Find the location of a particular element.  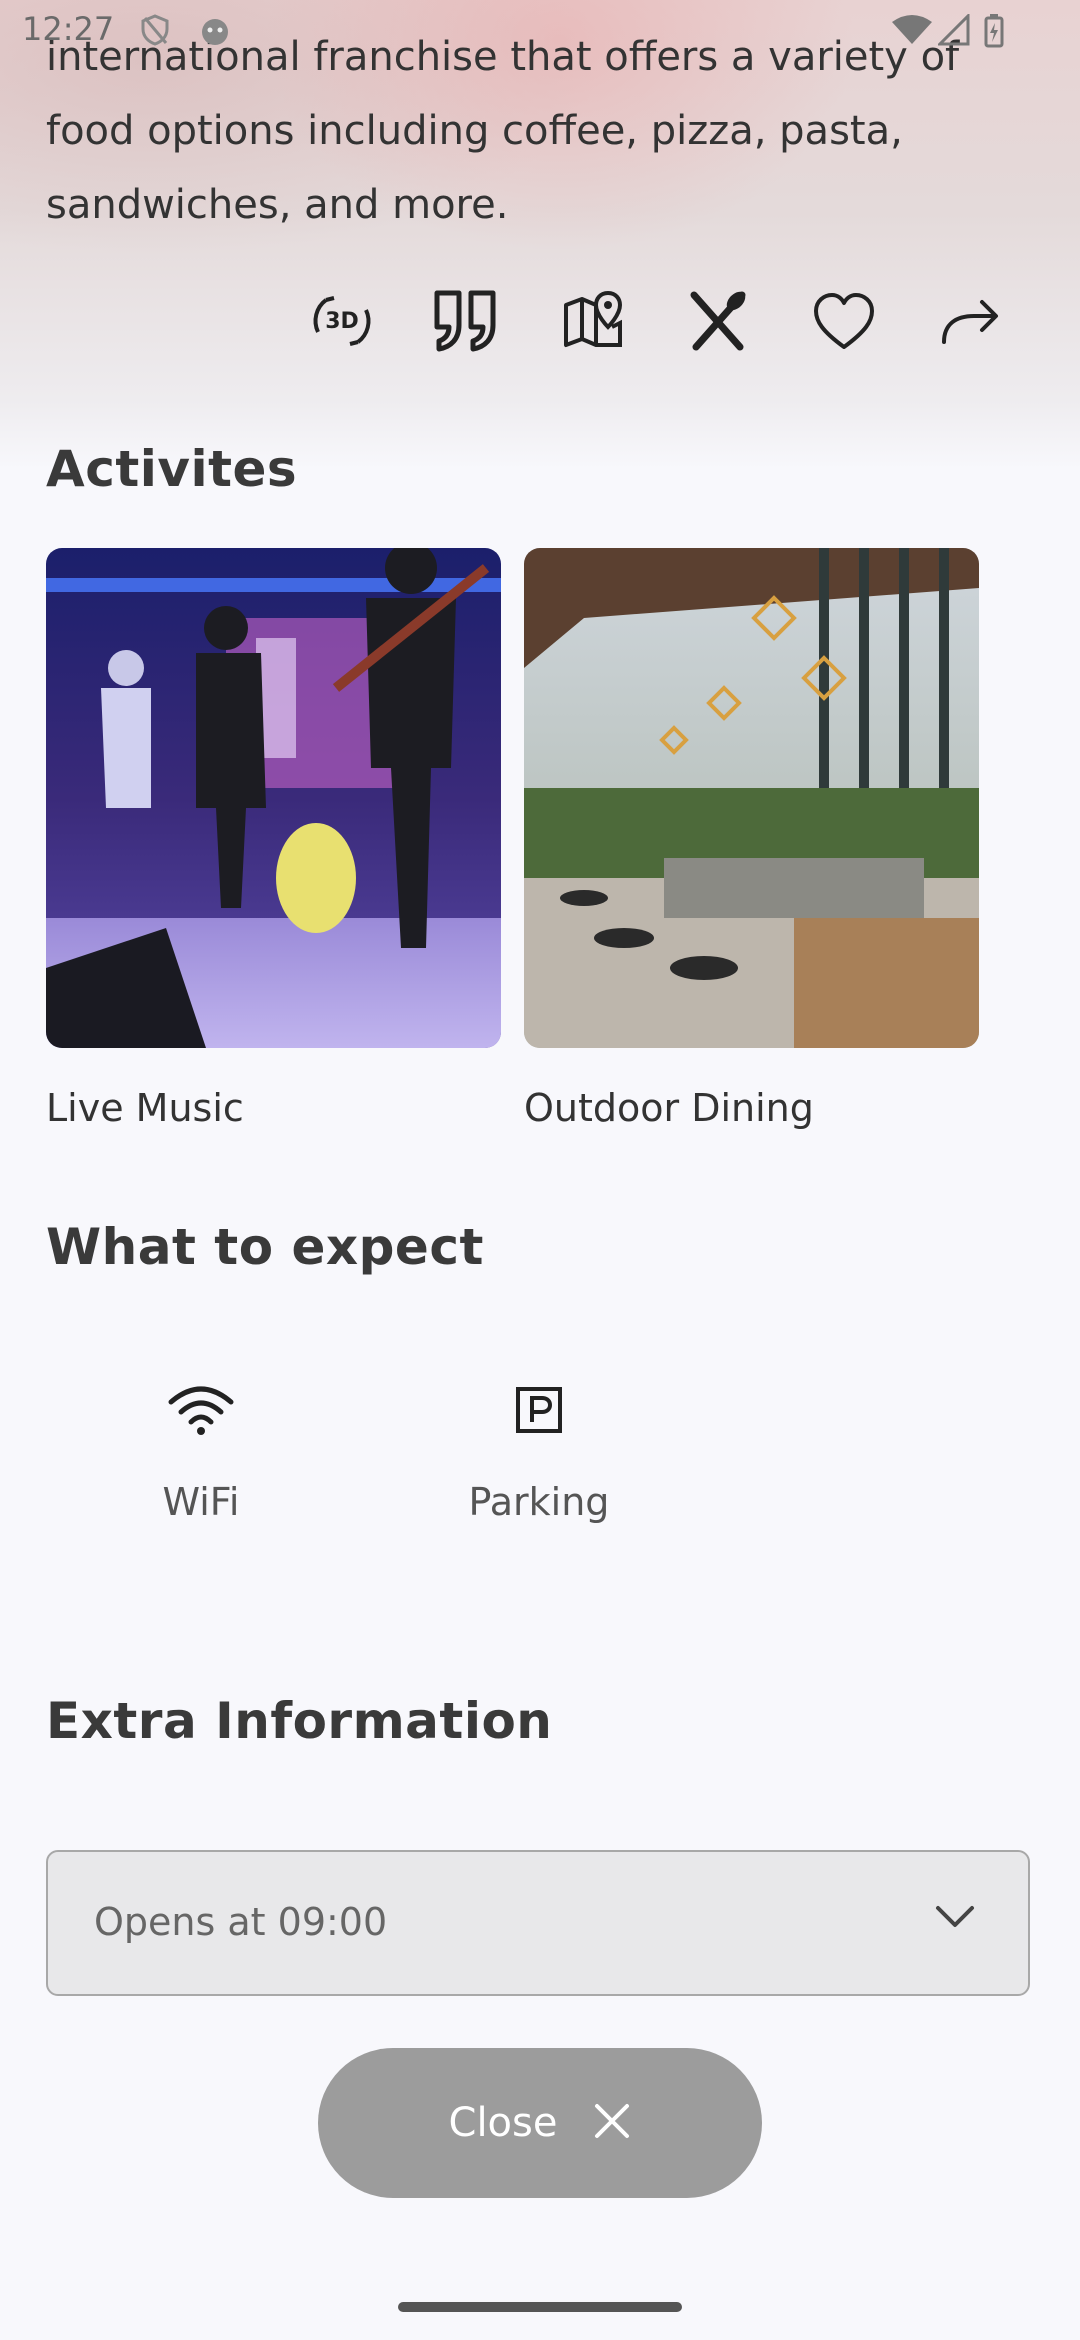

restaurant-button is located at coordinates (718, 321).